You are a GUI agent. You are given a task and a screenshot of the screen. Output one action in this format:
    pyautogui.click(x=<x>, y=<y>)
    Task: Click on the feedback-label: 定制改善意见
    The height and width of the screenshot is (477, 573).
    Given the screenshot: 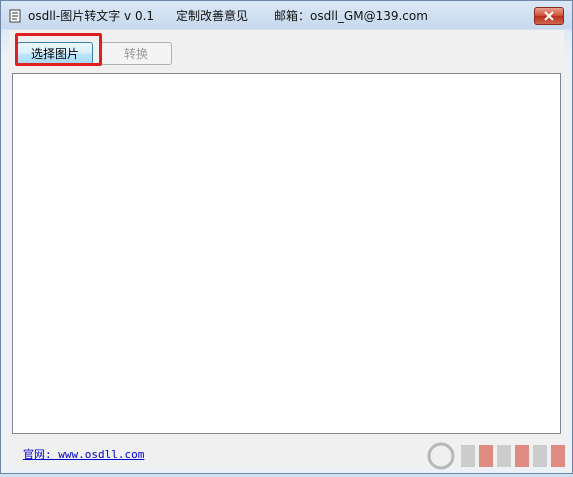 What is the action you would take?
    pyautogui.click(x=212, y=16)
    